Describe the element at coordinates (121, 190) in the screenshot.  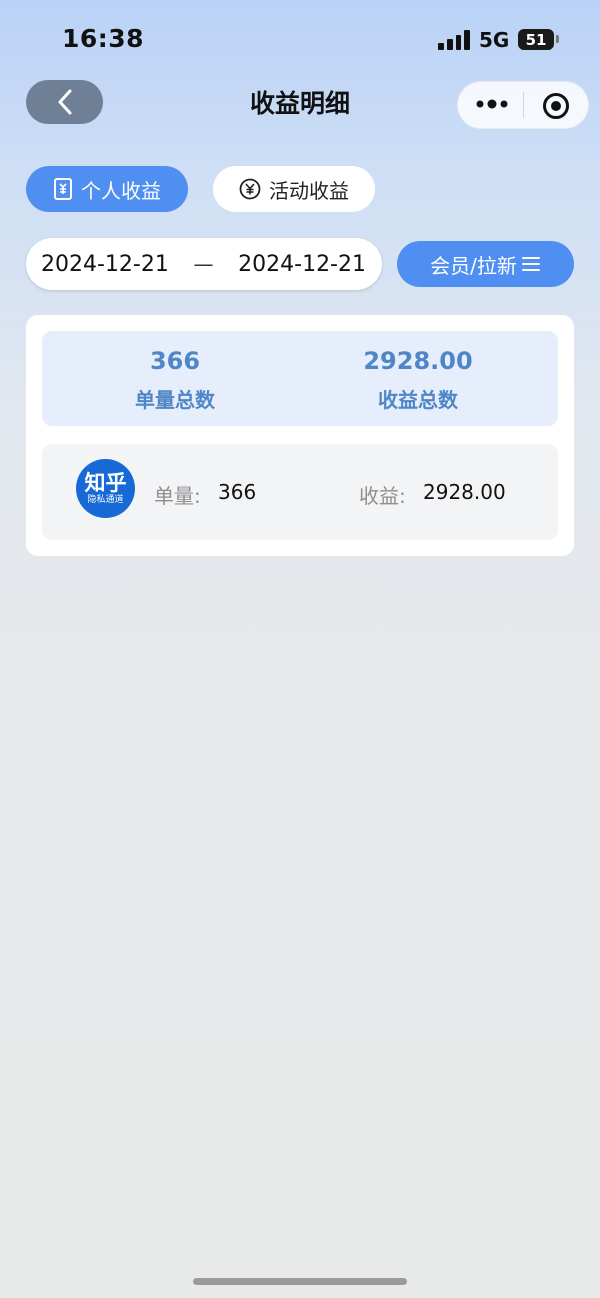
I see `tab-label: 个人收益` at that location.